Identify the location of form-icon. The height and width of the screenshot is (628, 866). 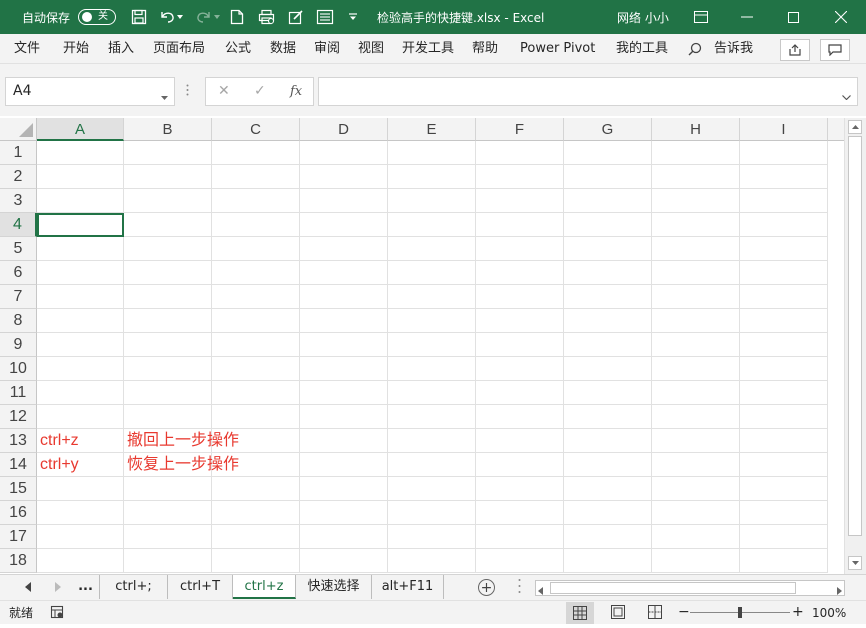
(325, 17).